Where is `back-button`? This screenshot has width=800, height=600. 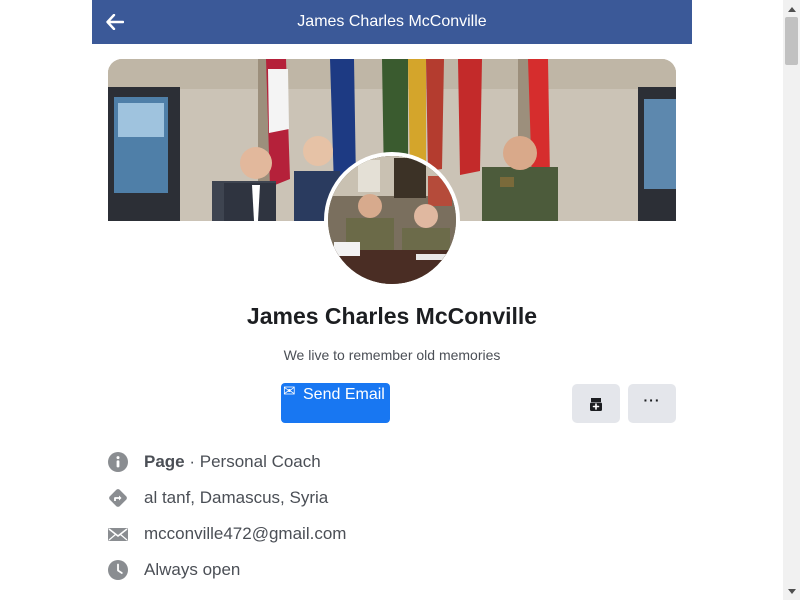 back-button is located at coordinates (115, 22).